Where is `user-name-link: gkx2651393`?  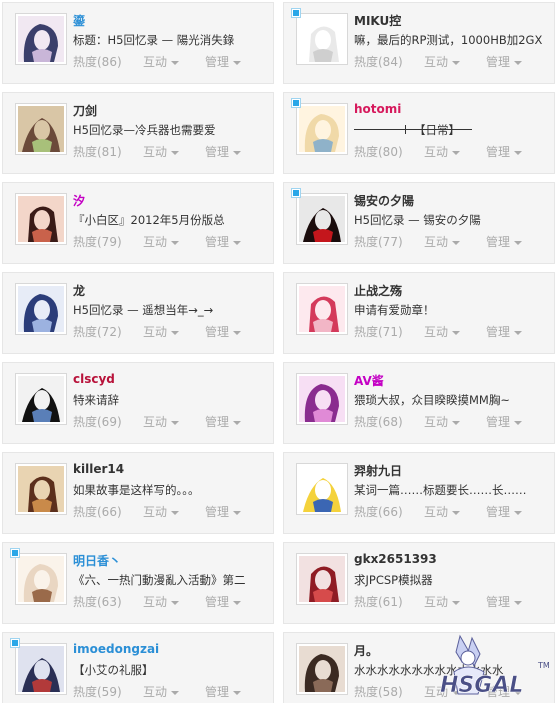
user-name-link: gkx2651393 is located at coordinates (395, 559).